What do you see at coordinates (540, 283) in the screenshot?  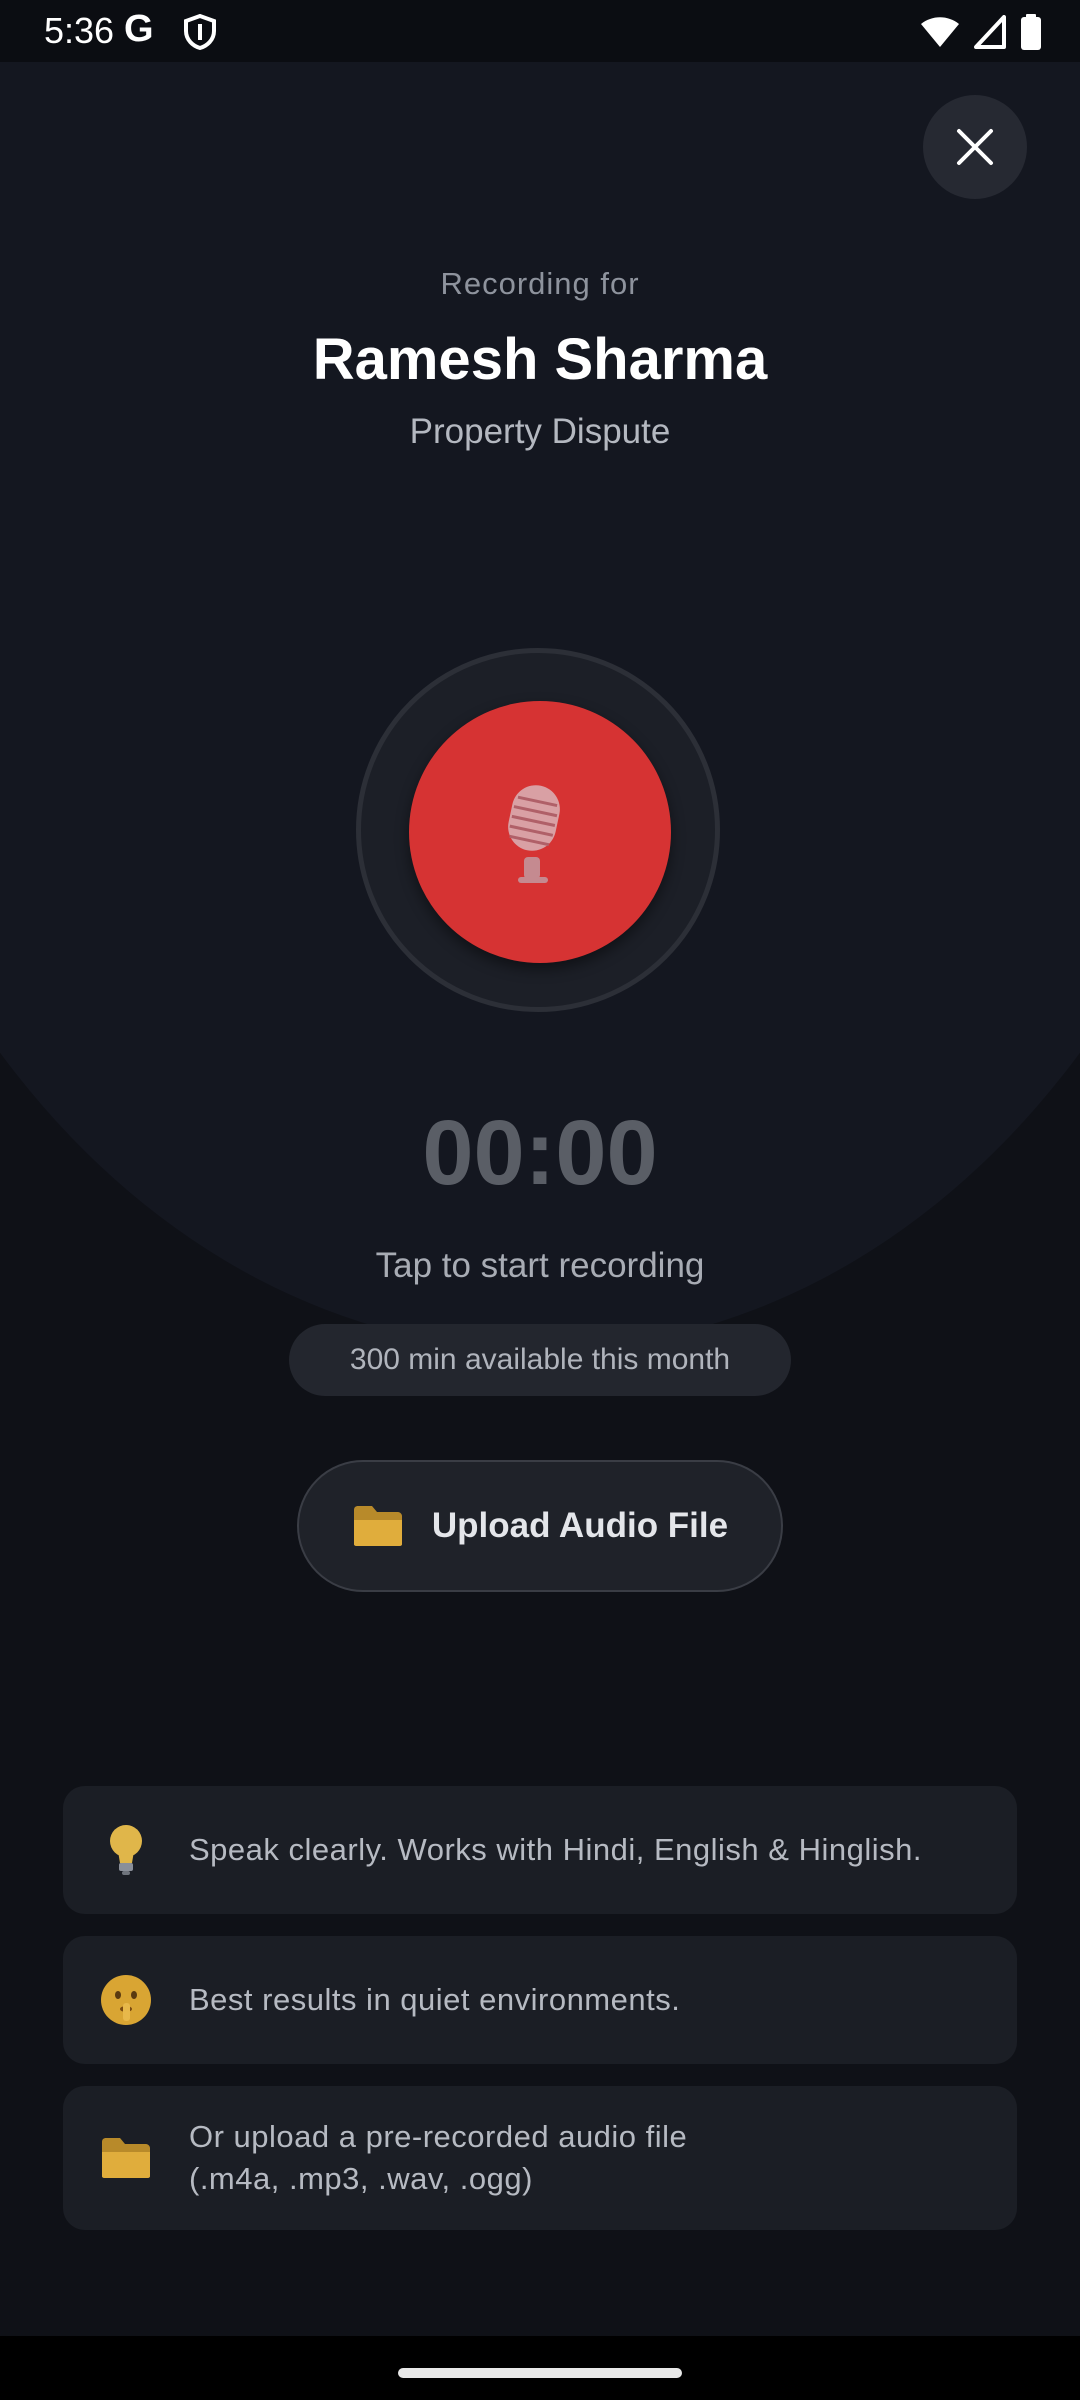 I see `recording-for-label: Recording for` at bounding box center [540, 283].